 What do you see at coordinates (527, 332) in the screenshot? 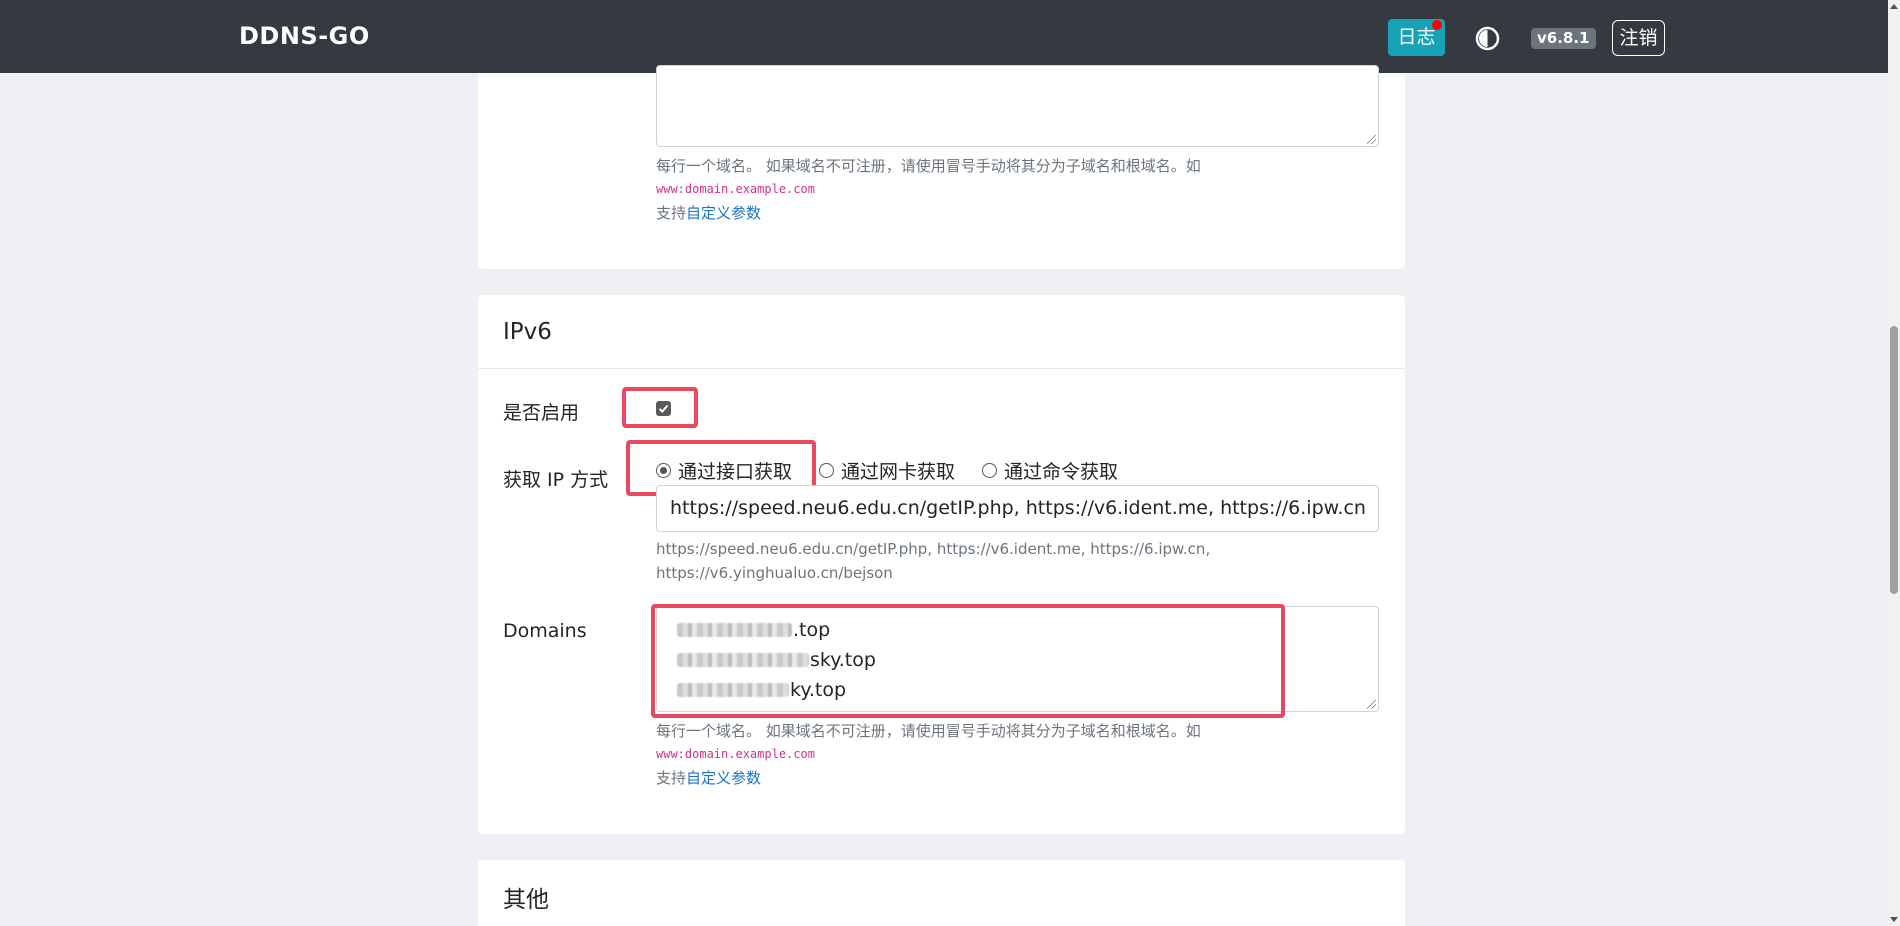
I see `ipv6-card-title: IPv6` at bounding box center [527, 332].